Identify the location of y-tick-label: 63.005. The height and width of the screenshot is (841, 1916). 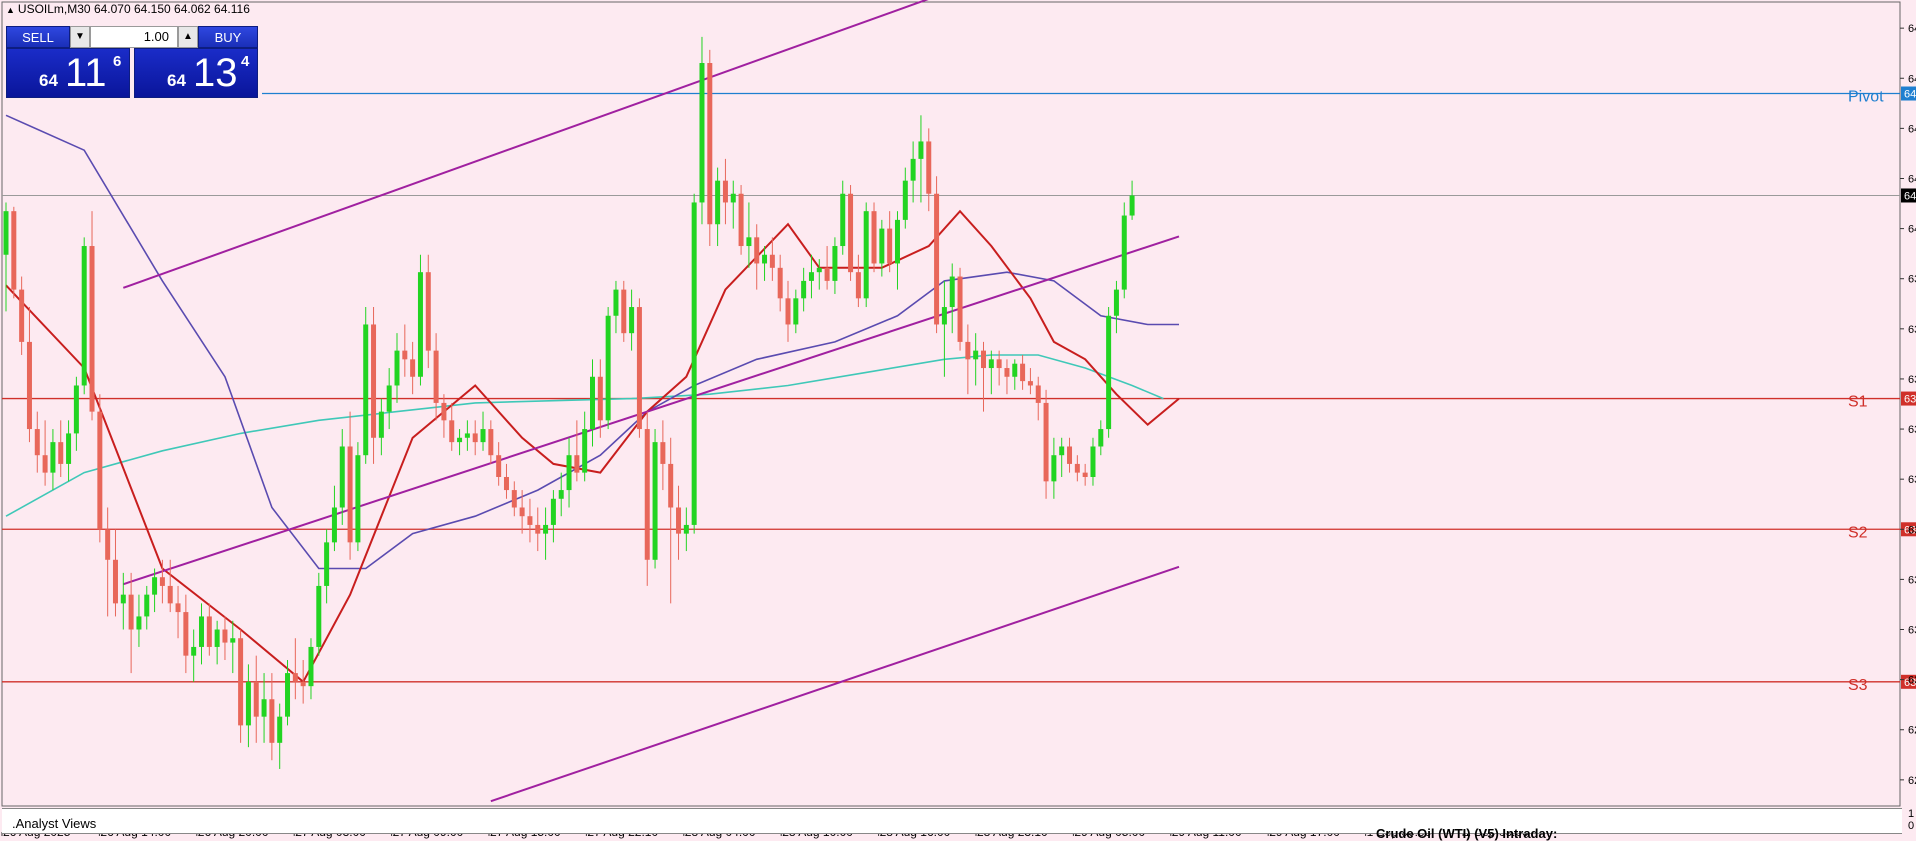
(1912, 681).